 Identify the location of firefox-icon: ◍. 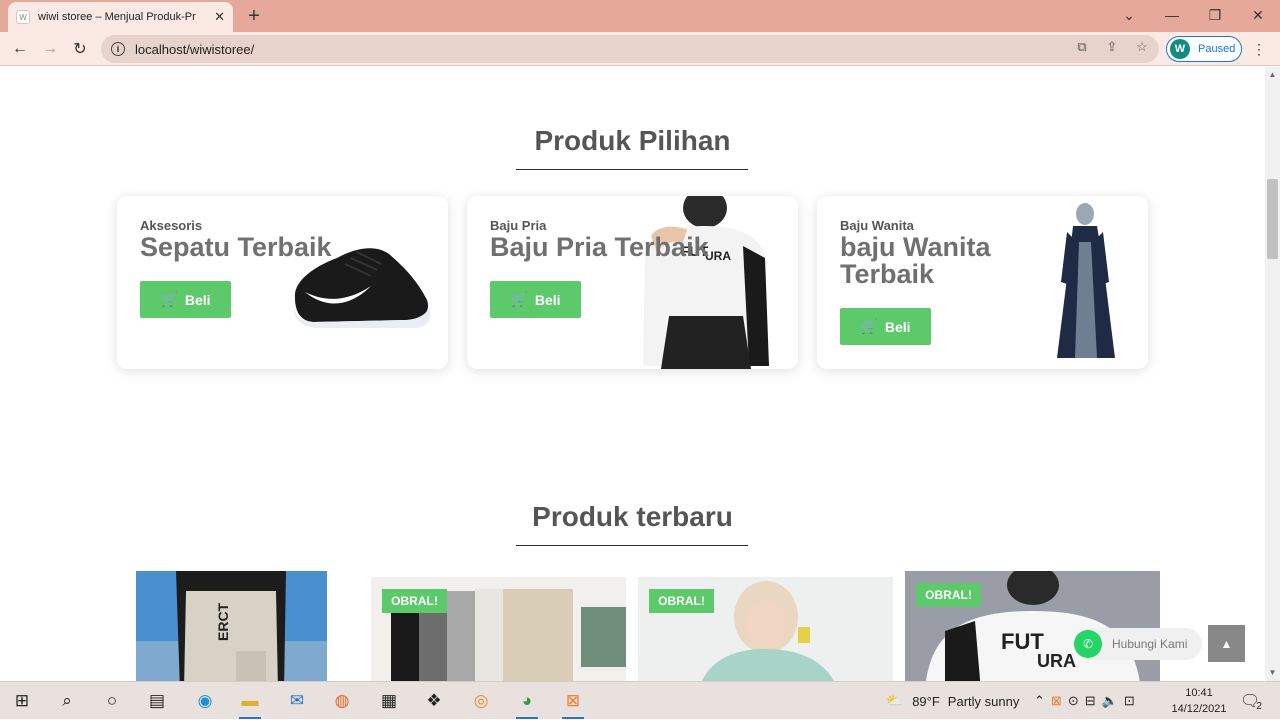
(342, 701).